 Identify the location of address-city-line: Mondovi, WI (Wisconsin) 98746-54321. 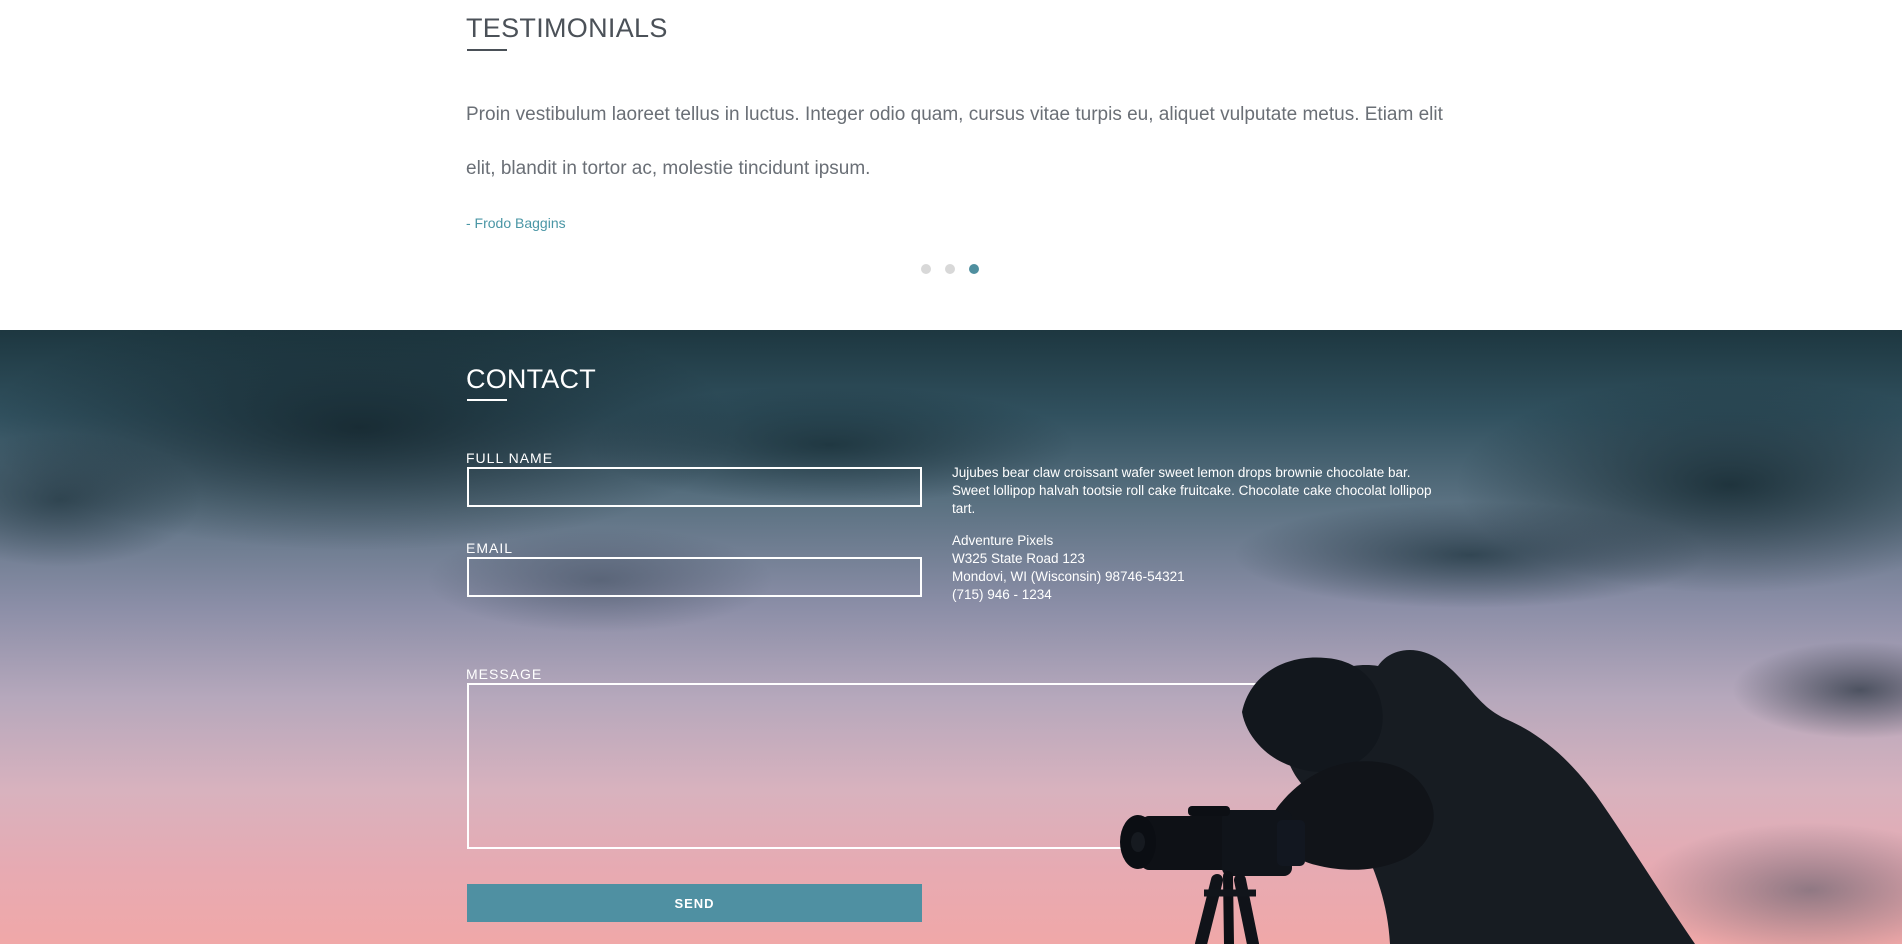
(1068, 576).